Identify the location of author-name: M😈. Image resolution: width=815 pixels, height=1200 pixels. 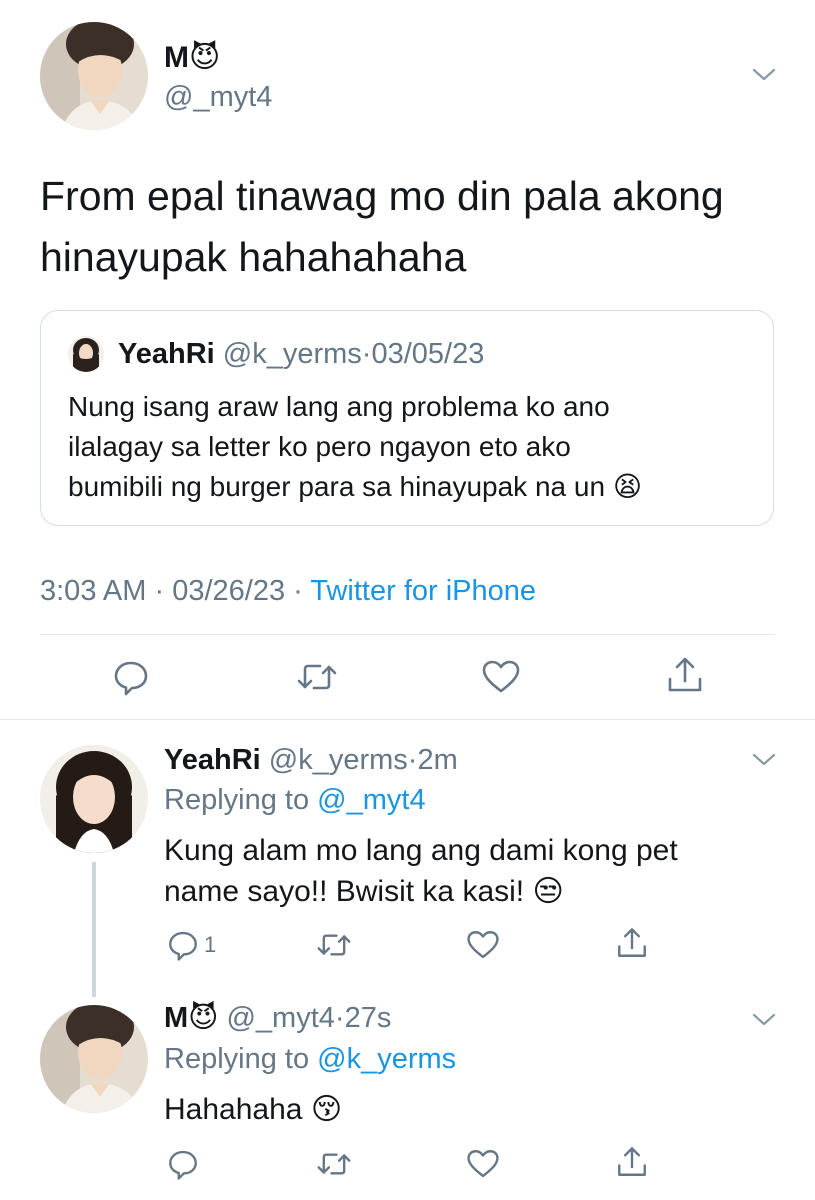
(192, 58).